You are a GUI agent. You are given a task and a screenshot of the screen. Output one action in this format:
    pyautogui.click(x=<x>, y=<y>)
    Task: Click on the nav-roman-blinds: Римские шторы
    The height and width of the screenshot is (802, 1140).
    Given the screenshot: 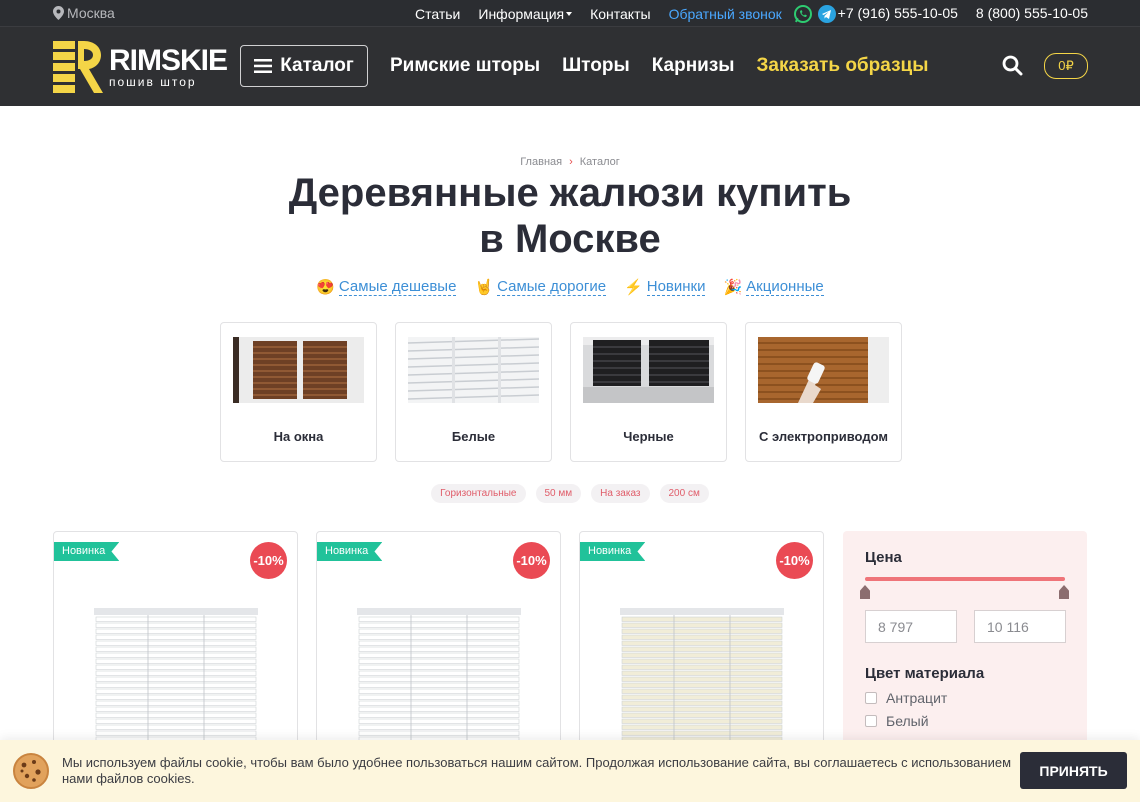 What is the action you would take?
    pyautogui.click(x=465, y=66)
    